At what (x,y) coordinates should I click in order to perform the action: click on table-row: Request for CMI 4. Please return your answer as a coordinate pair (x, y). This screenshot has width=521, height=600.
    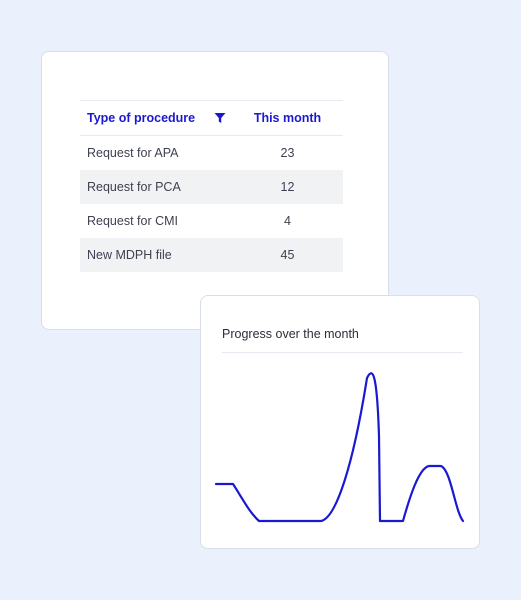
    Looking at the image, I should click on (211, 221).